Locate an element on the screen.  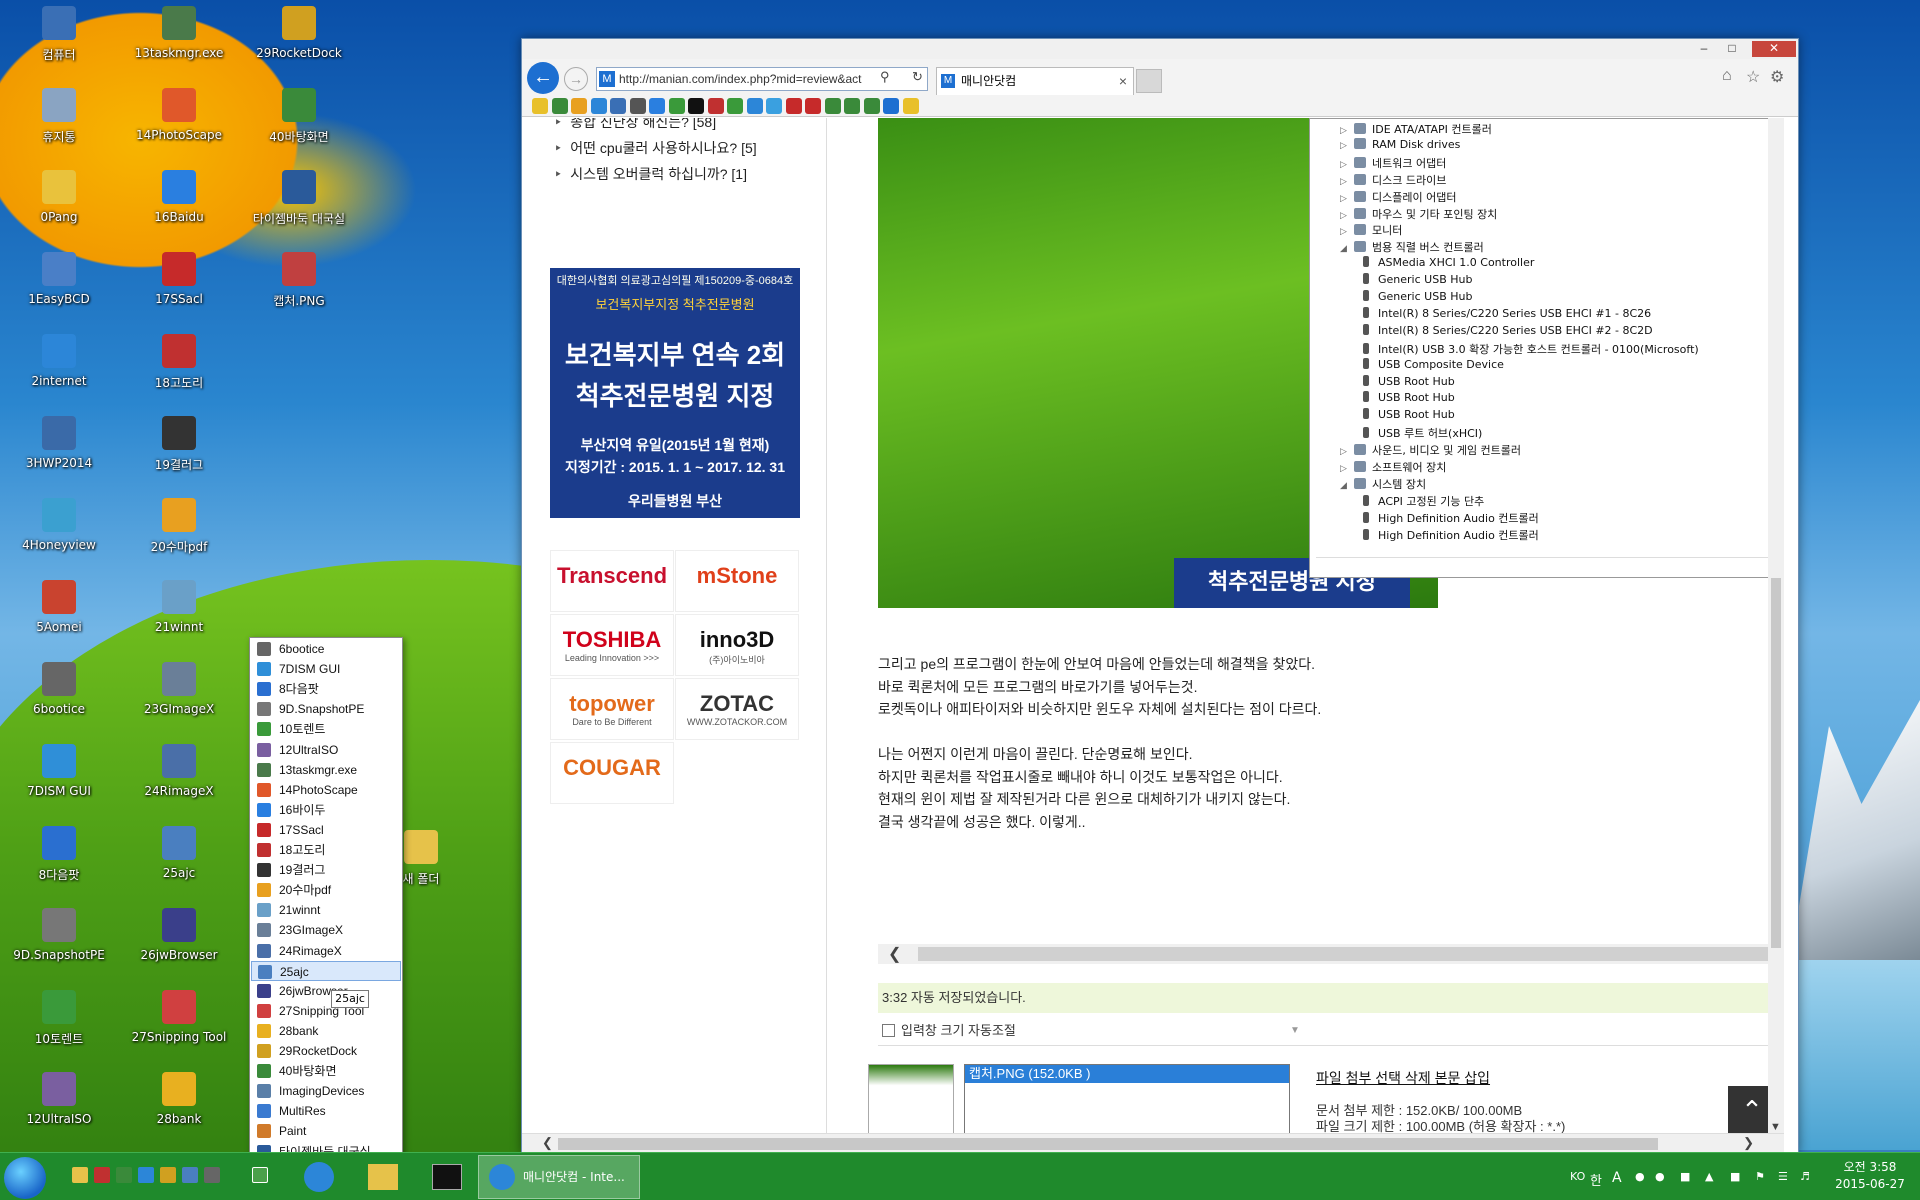
new-tab-button is located at coordinates (1149, 81).